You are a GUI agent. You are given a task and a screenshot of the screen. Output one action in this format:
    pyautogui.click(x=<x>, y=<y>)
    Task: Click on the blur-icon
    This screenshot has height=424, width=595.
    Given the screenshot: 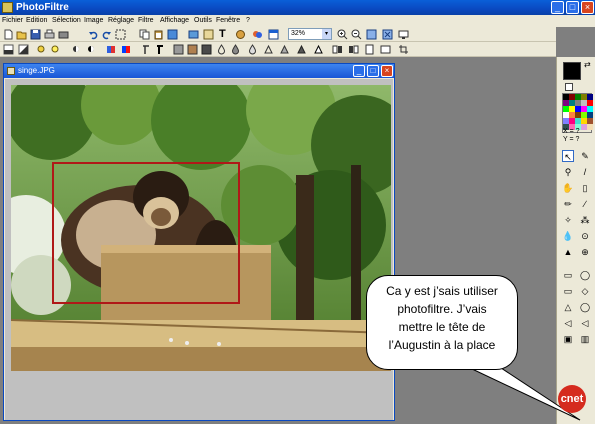 What is the action you would take?
    pyautogui.click(x=221, y=49)
    